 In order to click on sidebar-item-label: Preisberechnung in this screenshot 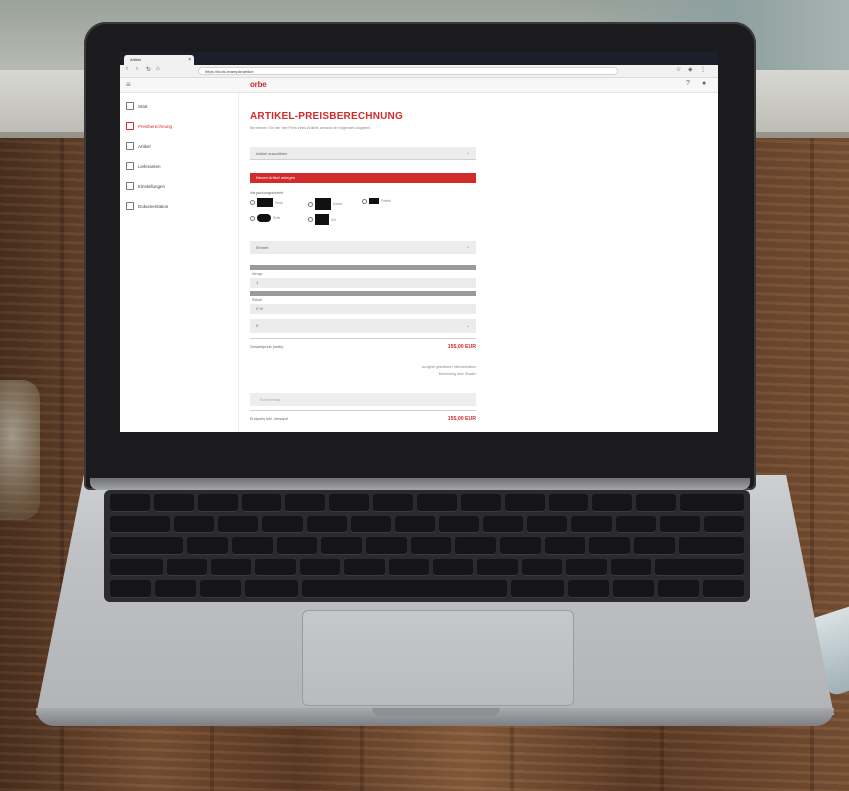, I will do `click(155, 126)`.